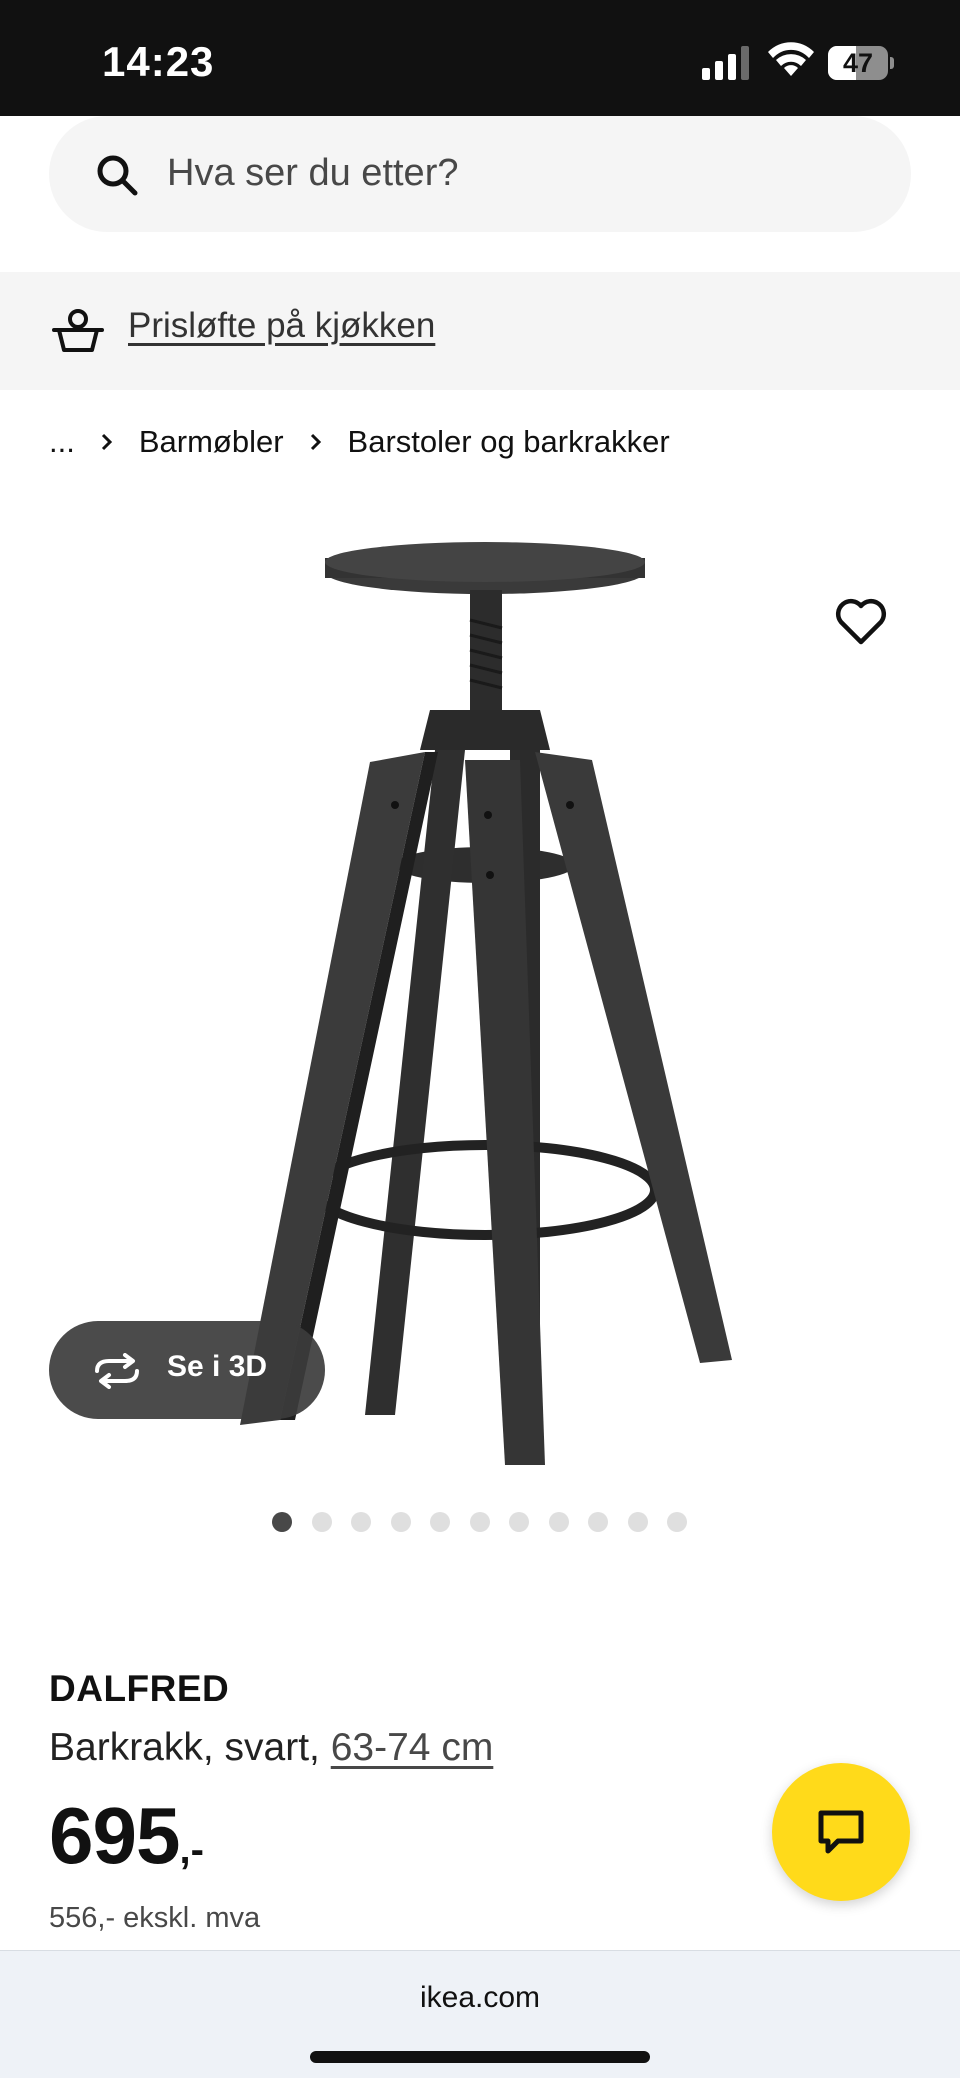  Describe the element at coordinates (313, 173) in the screenshot. I see `search-placeholder: Hva ser du etter?` at that location.